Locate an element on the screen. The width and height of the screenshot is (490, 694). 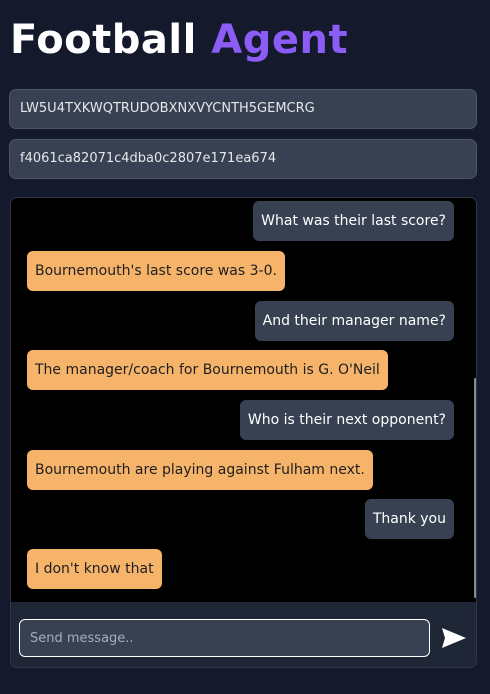
message-scrollbar is located at coordinates (475, 488).